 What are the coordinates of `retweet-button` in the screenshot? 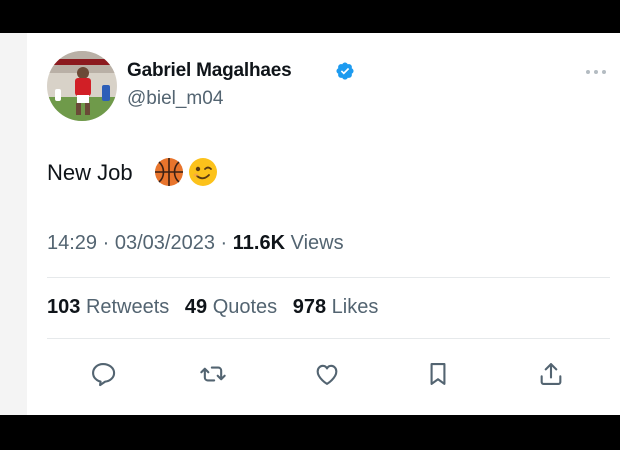 It's located at (213, 374).